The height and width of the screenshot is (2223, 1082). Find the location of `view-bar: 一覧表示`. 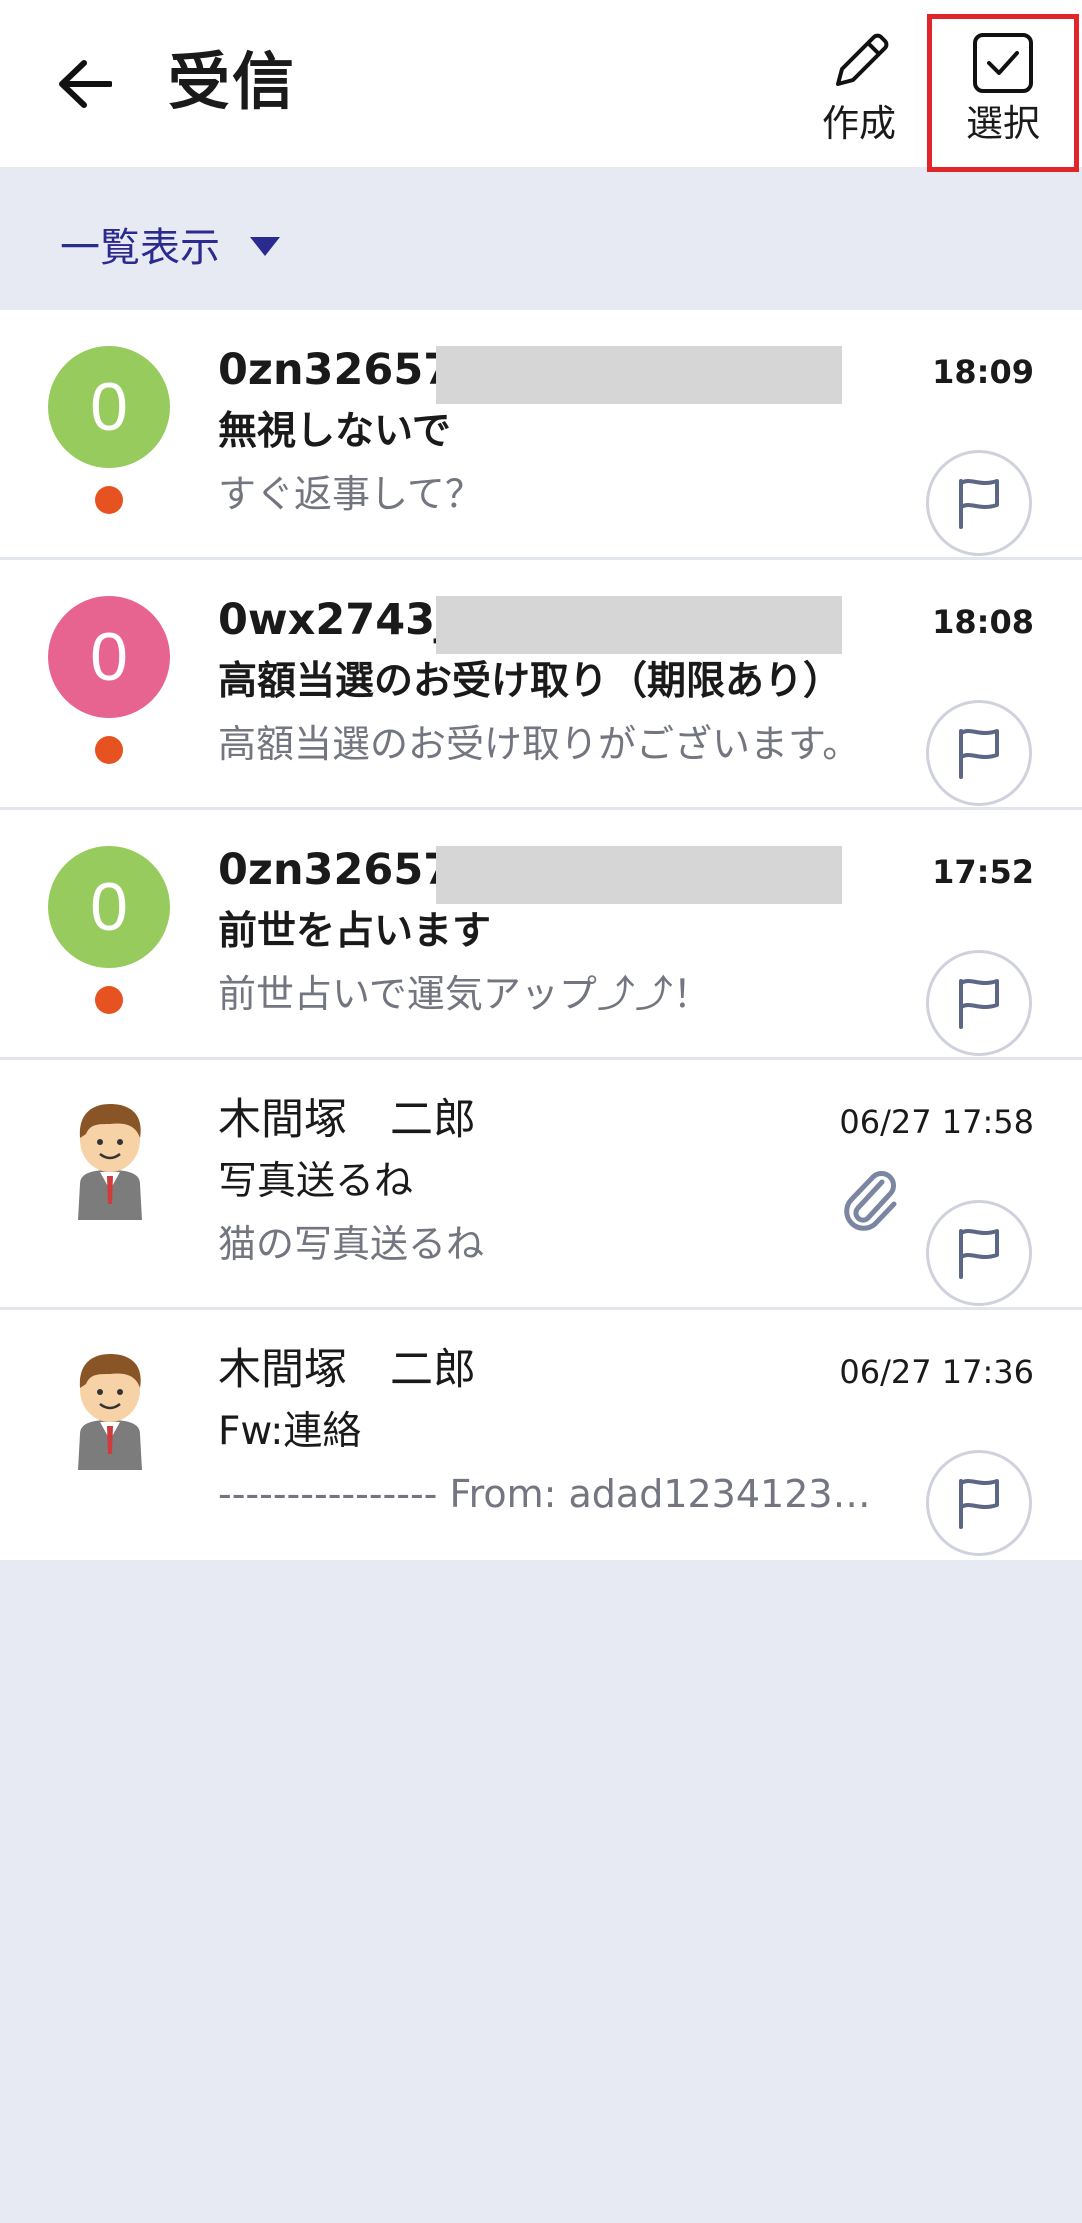

view-bar: 一覧表示 is located at coordinates (541, 238).